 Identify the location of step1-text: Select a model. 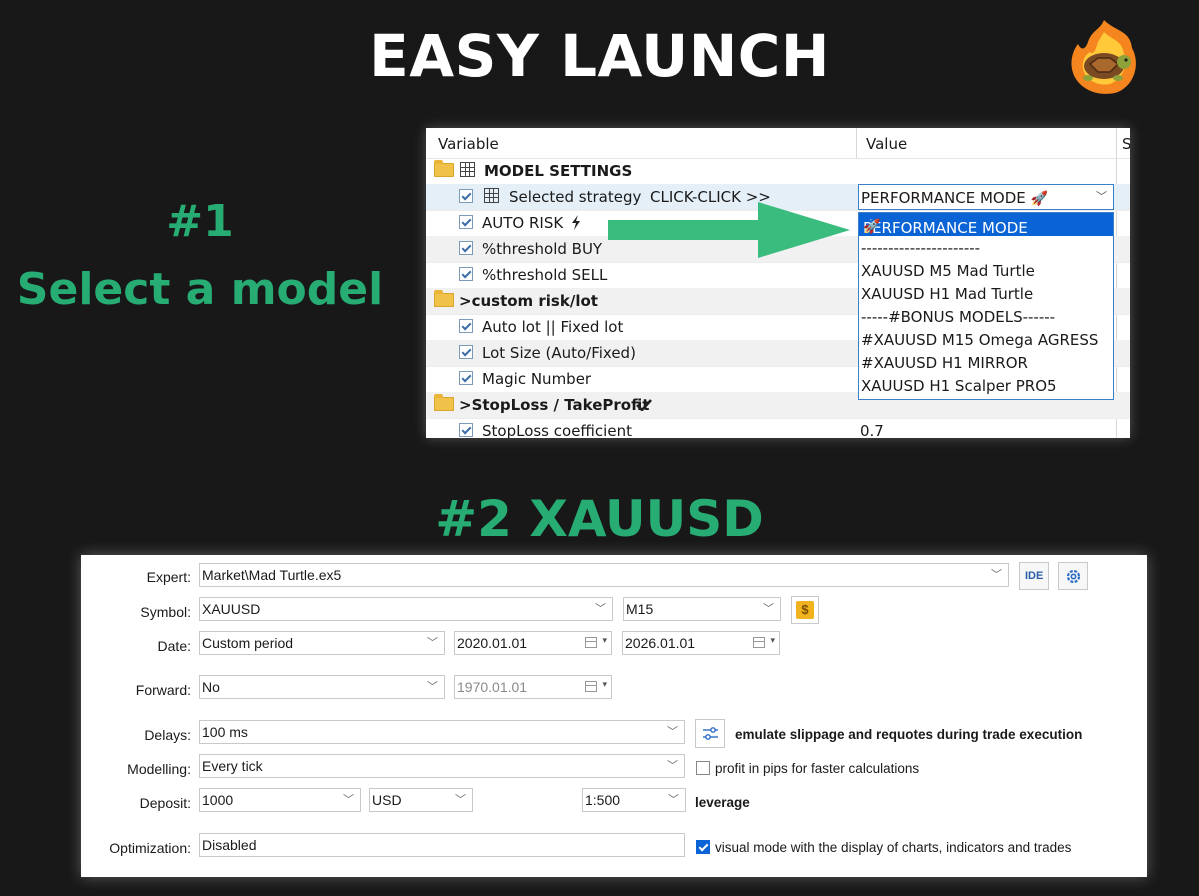
(200, 289).